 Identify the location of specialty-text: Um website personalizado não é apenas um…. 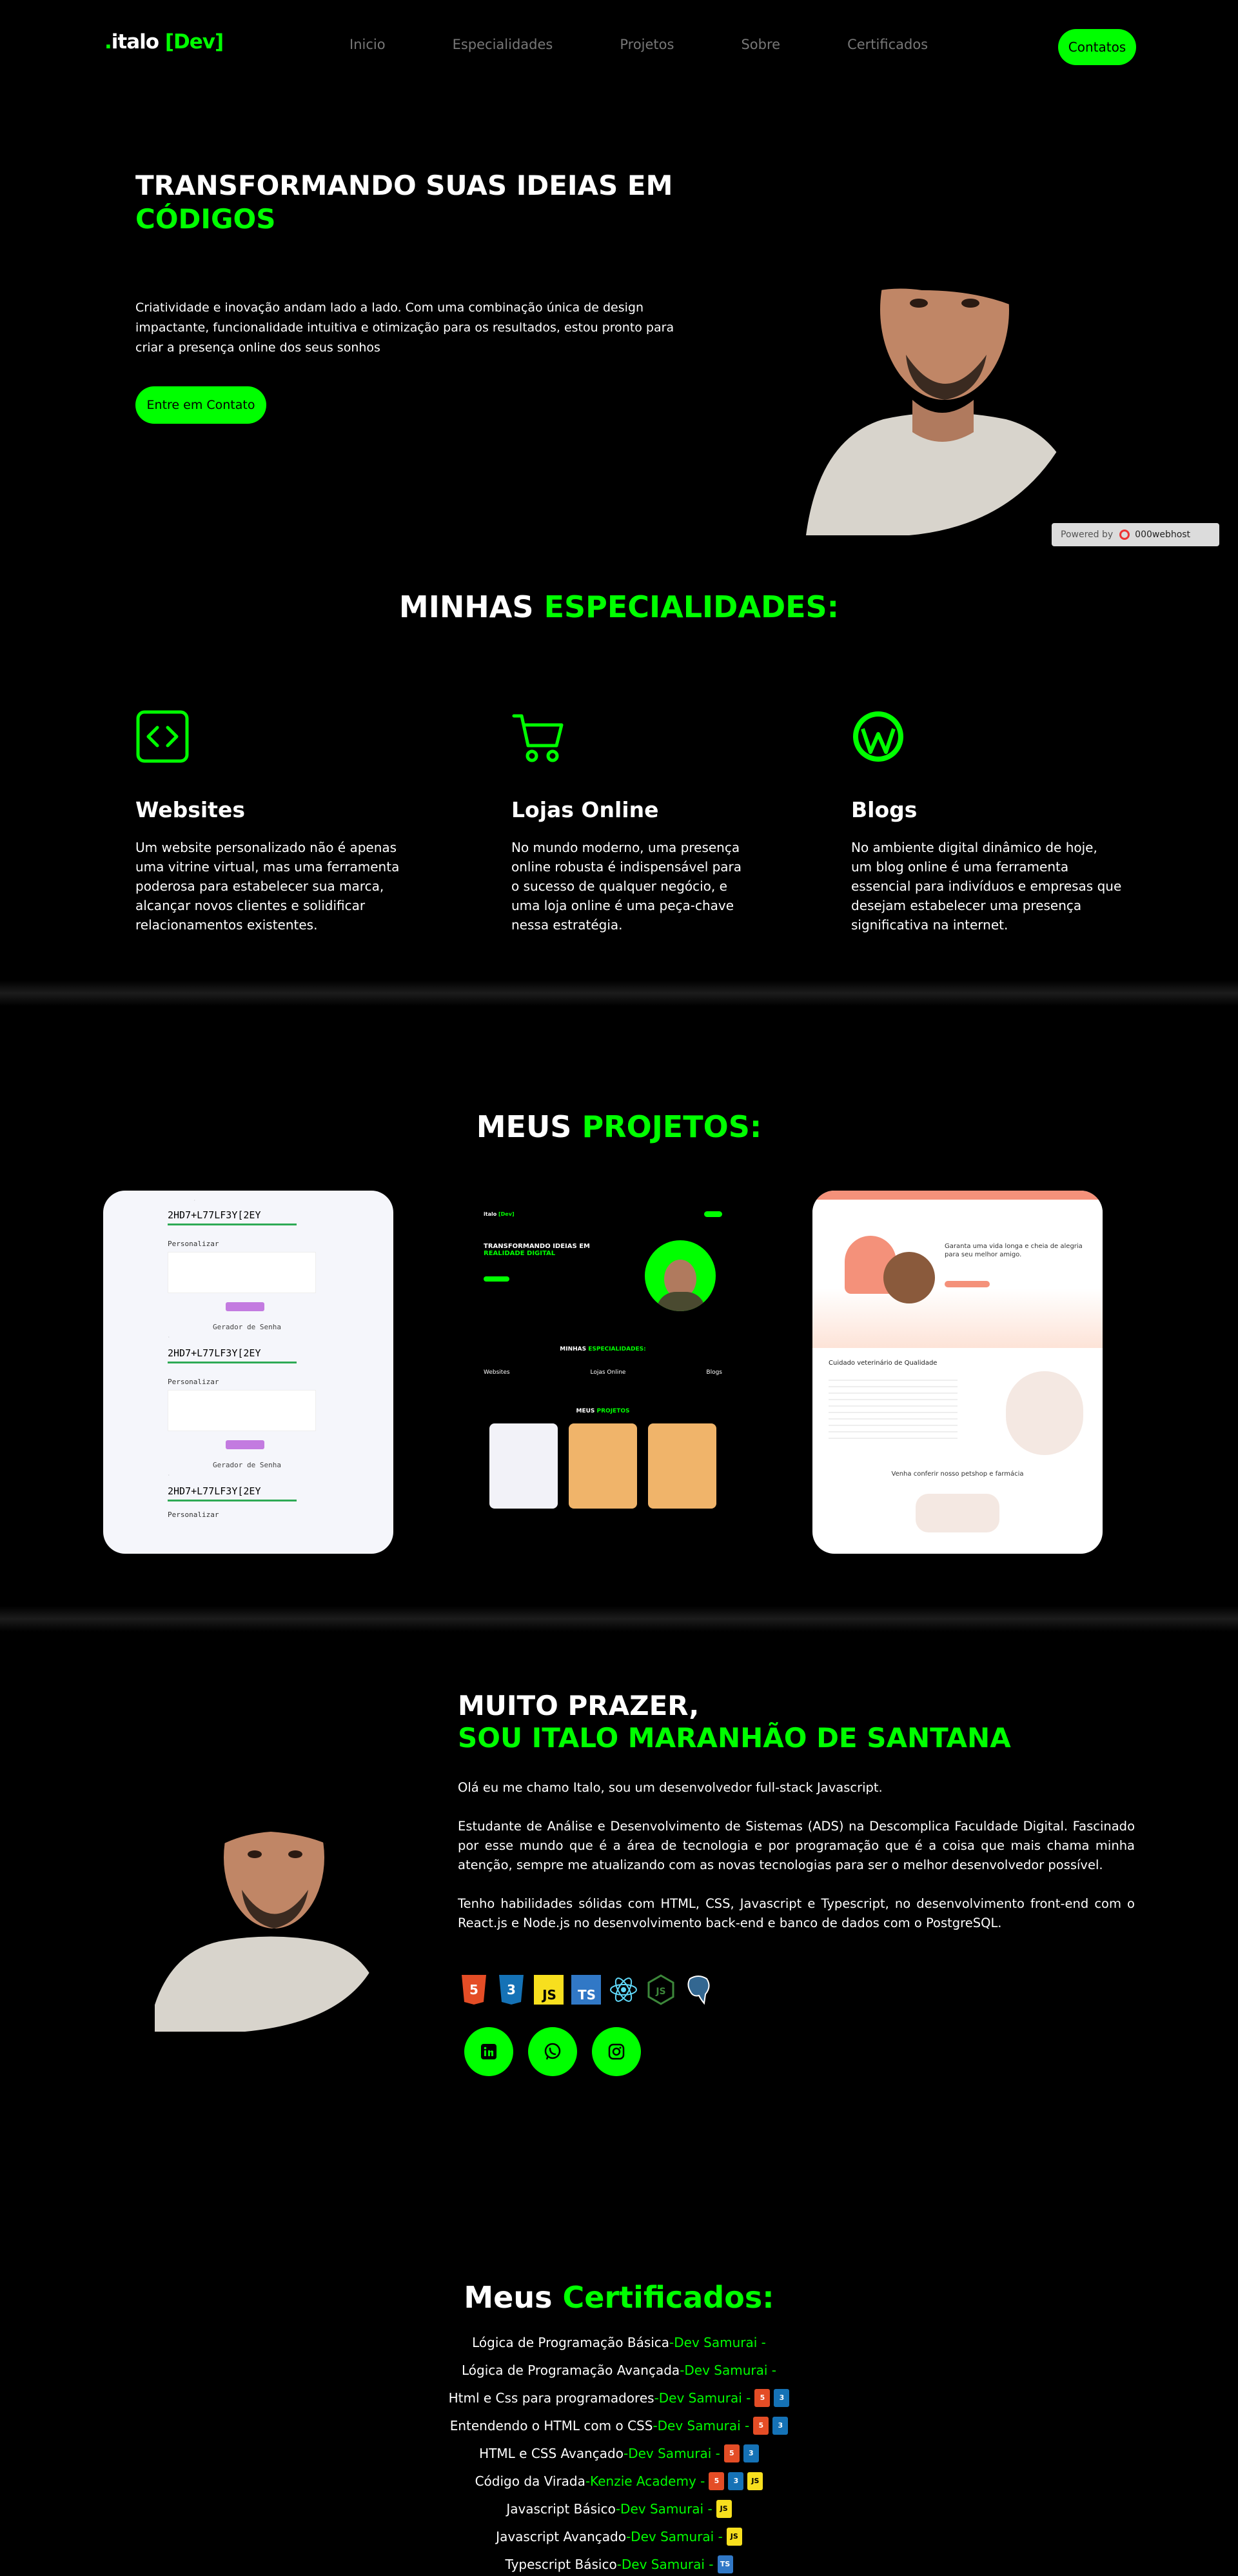
(267, 886).